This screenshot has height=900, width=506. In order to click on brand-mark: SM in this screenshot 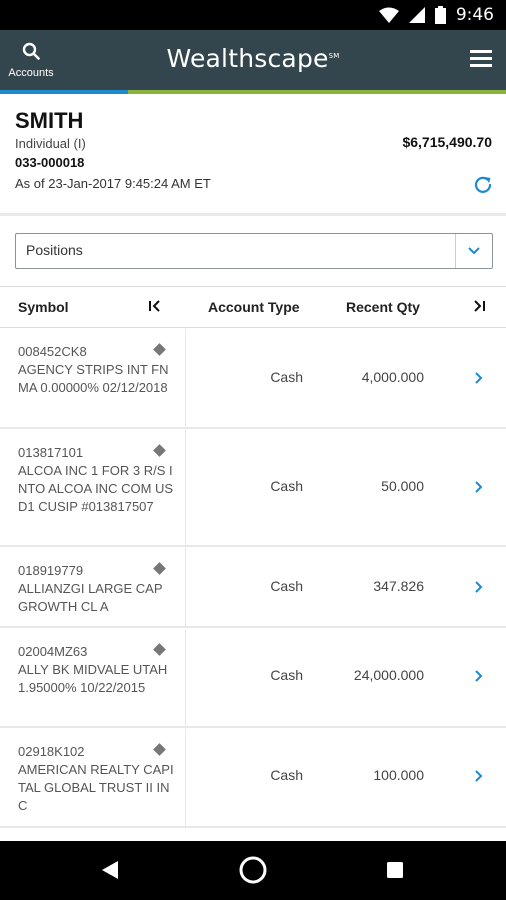, I will do `click(334, 56)`.